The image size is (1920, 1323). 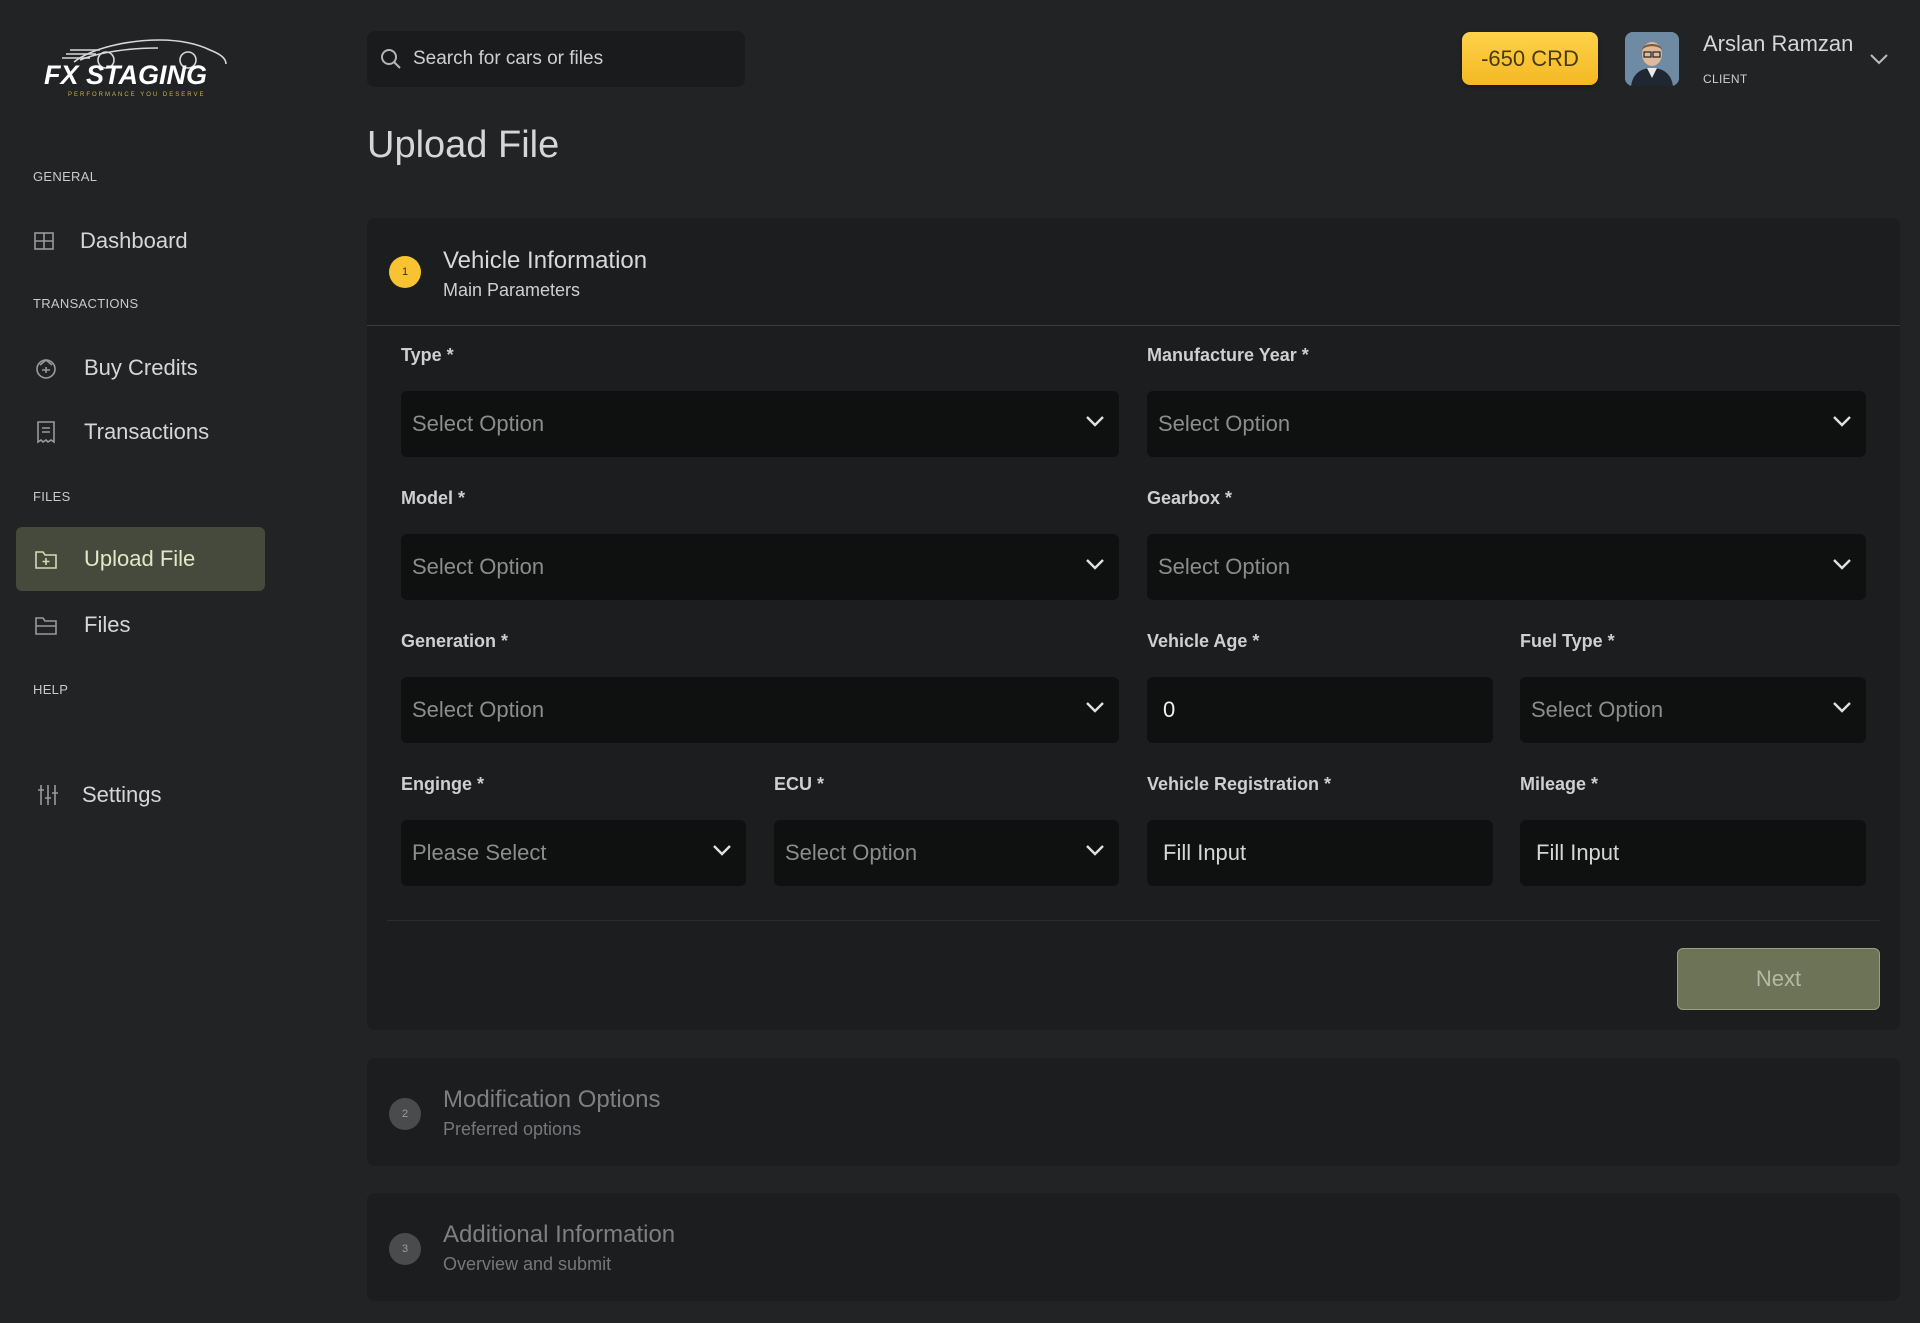 What do you see at coordinates (405, 1114) in the screenshot?
I see `step-number: 2` at bounding box center [405, 1114].